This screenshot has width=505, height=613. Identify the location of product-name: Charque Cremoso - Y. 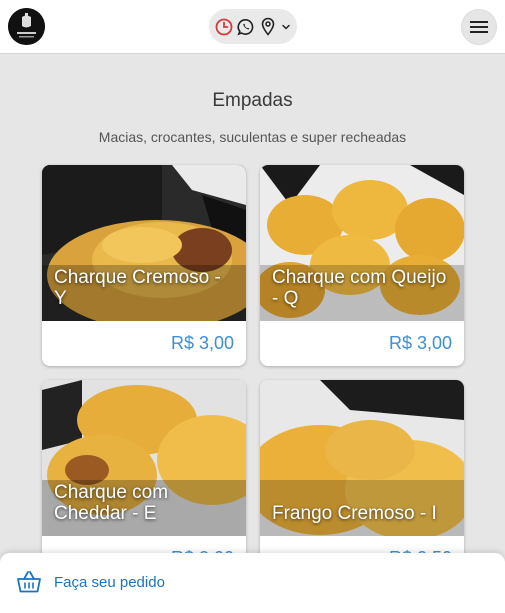
(137, 288).